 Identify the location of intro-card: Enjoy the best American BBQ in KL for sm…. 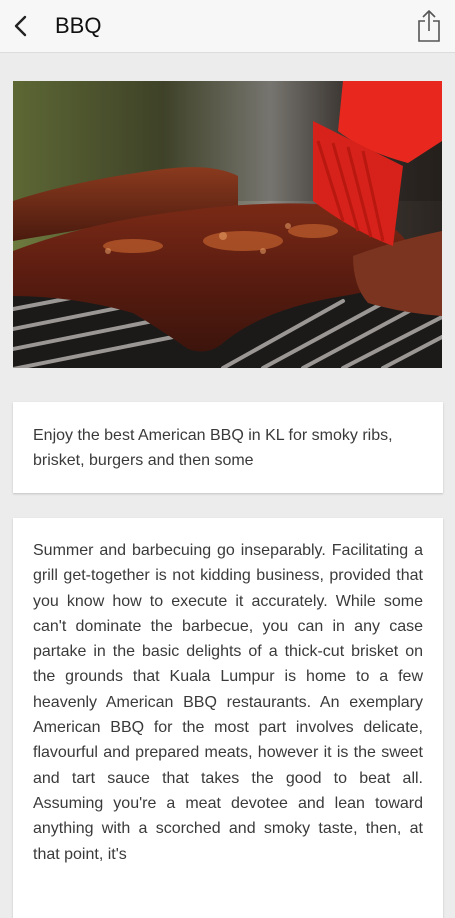
(228, 447).